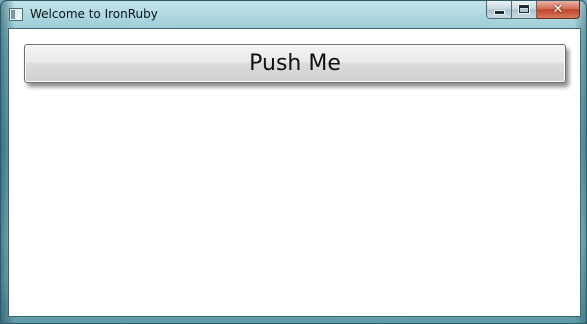 This screenshot has width=587, height=324. Describe the element at coordinates (94, 14) in the screenshot. I see `window-title: Welcome to IronRuby` at that location.